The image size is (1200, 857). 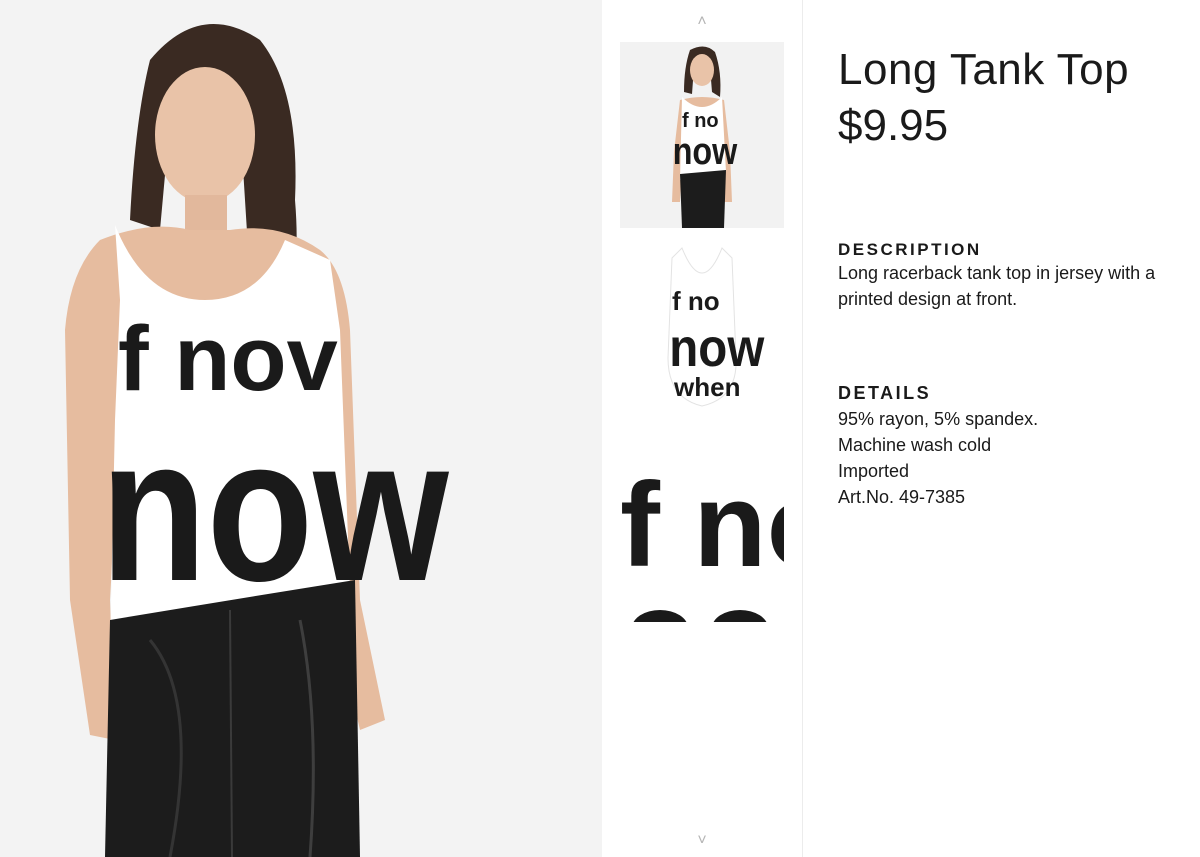 I want to click on details-line: Art.No. 49-7385, so click(x=902, y=497).